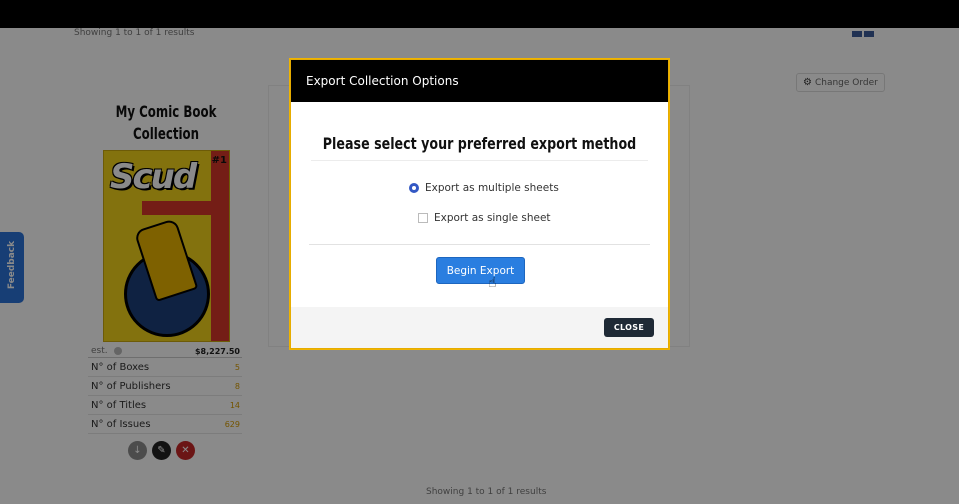  I want to click on option-single-sheet: Export as single sheet, so click(484, 218).